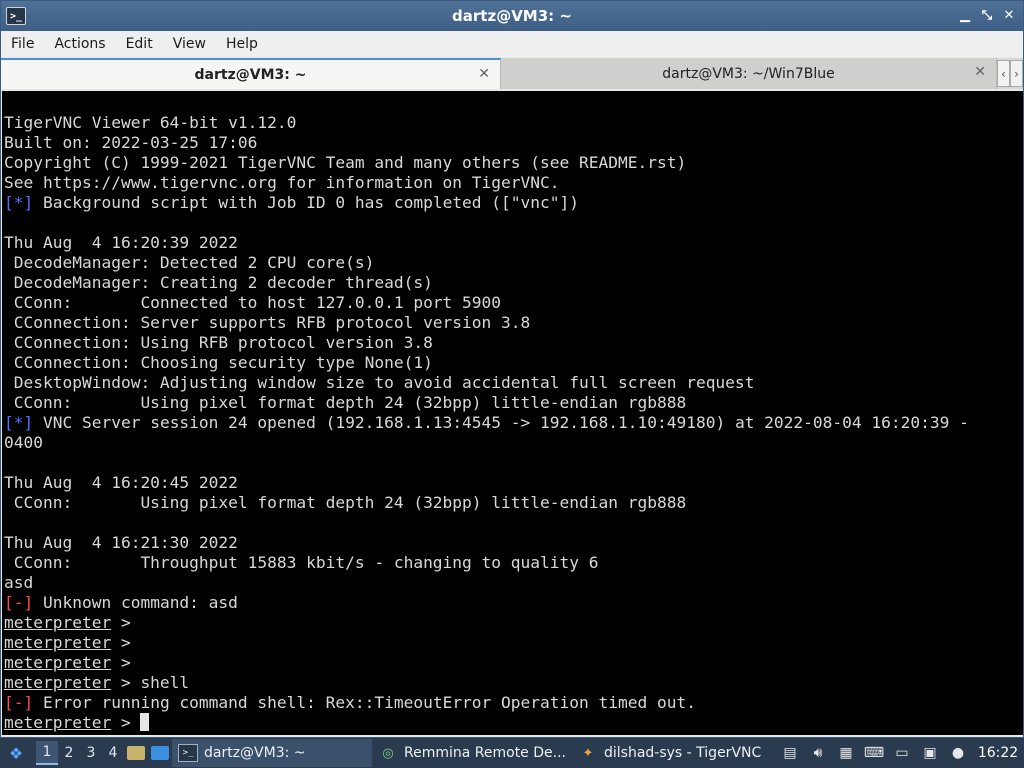  What do you see at coordinates (874, 753) in the screenshot?
I see `keyboard-icon: ⌨` at bounding box center [874, 753].